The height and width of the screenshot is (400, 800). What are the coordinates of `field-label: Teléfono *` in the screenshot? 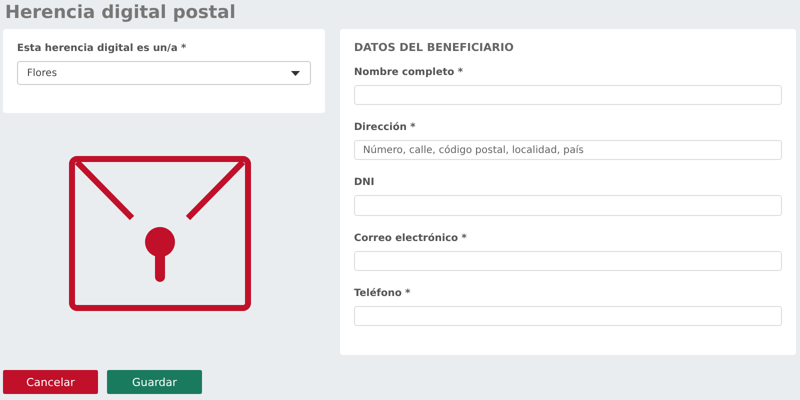 It's located at (383, 293).